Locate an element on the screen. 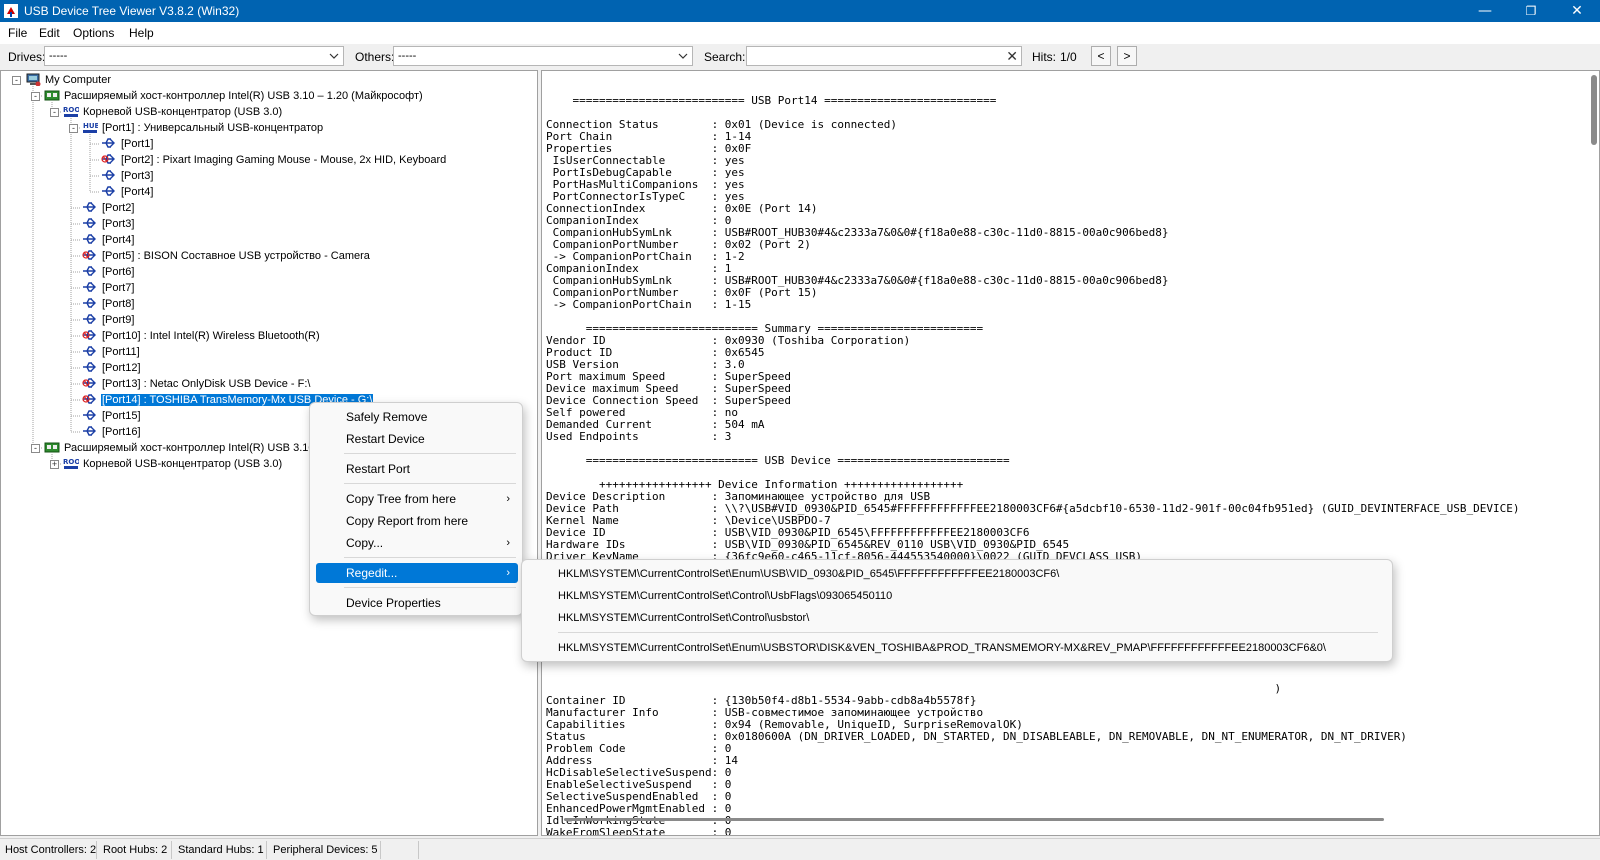 The width and height of the screenshot is (1600, 860). ctx-copy-report: Copy Report from here is located at coordinates (417, 521).